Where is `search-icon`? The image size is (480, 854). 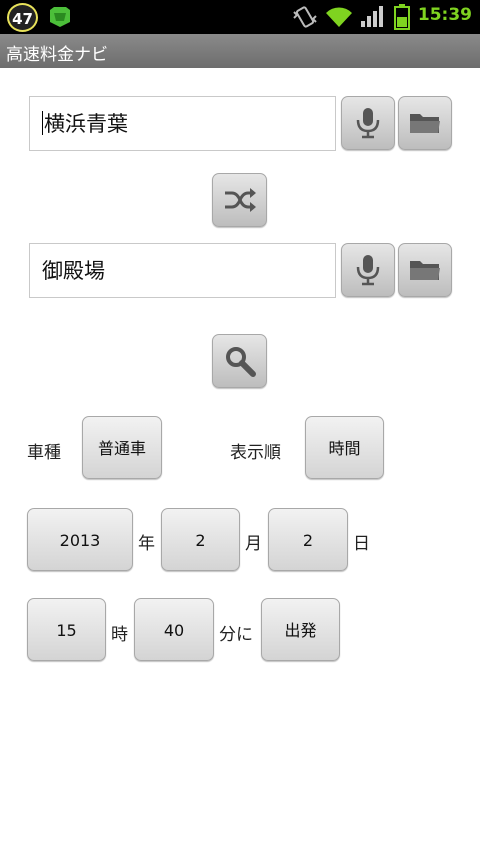 search-icon is located at coordinates (240, 362).